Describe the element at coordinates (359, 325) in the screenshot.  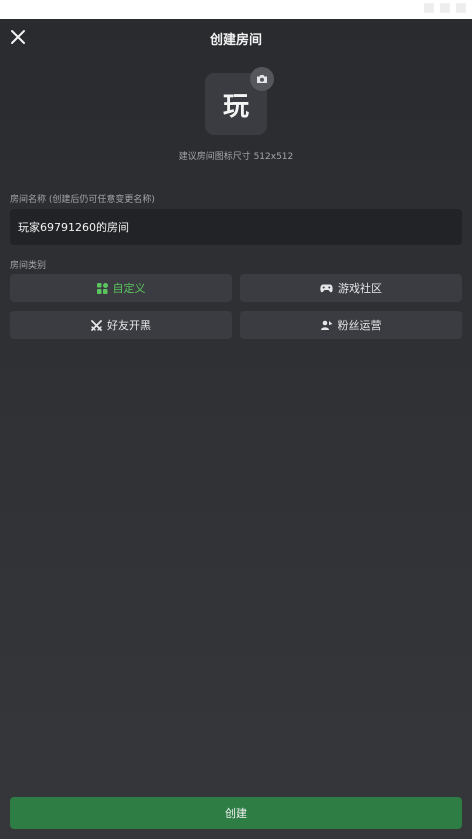
I see `category-label: 粉丝运营` at that location.